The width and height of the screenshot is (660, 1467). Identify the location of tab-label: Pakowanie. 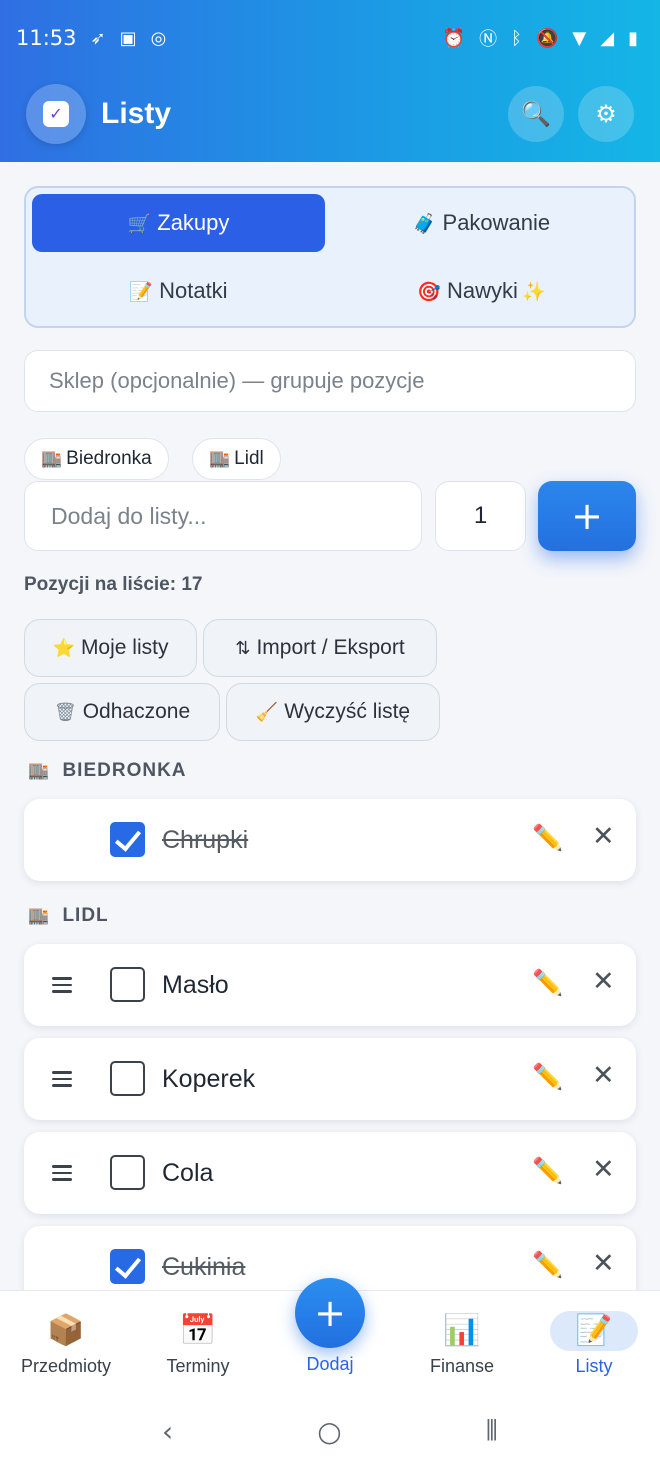
(496, 222).